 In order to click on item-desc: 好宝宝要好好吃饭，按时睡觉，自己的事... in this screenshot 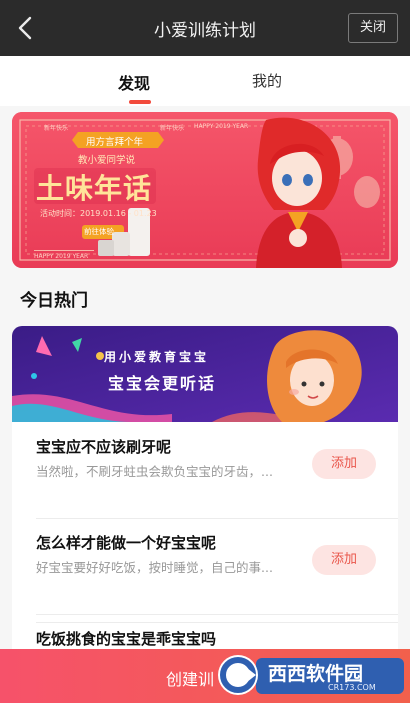, I will do `click(154, 567)`.